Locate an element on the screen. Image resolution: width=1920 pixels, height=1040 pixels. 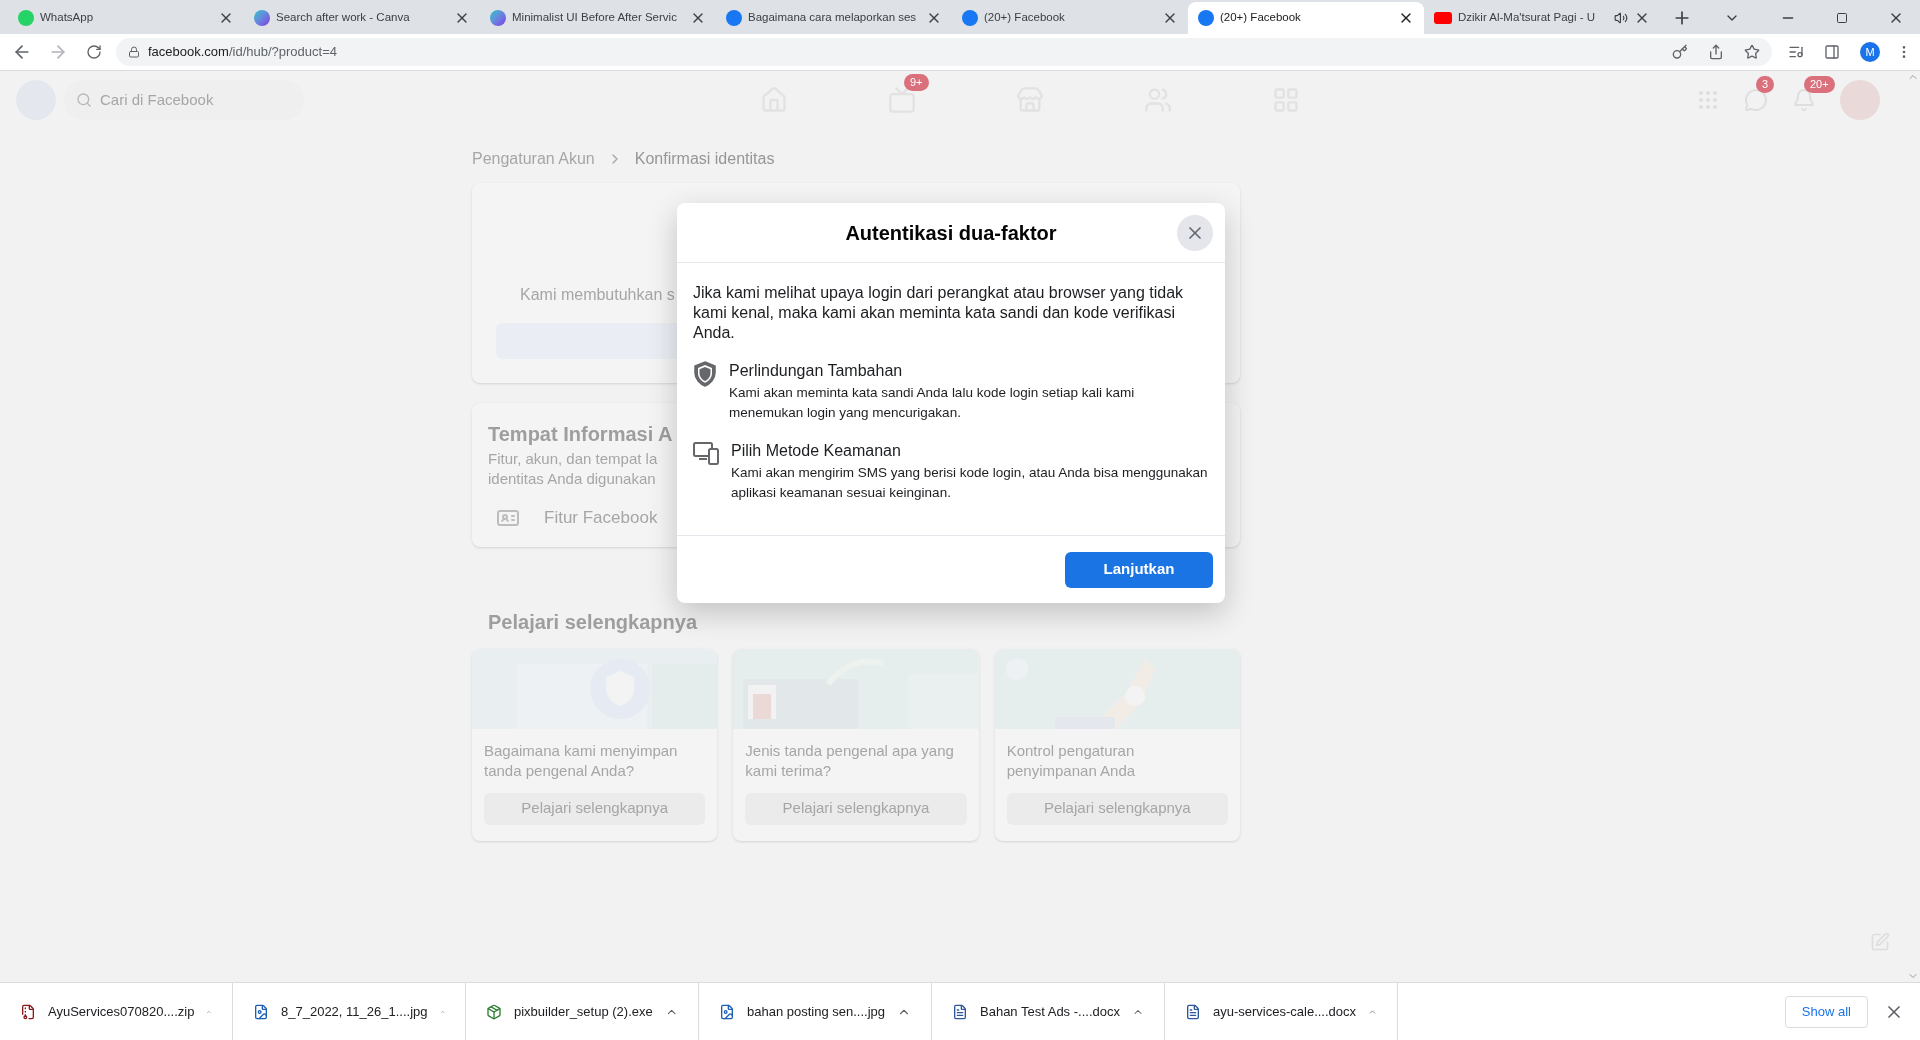
messenger-icon is located at coordinates (1756, 100).